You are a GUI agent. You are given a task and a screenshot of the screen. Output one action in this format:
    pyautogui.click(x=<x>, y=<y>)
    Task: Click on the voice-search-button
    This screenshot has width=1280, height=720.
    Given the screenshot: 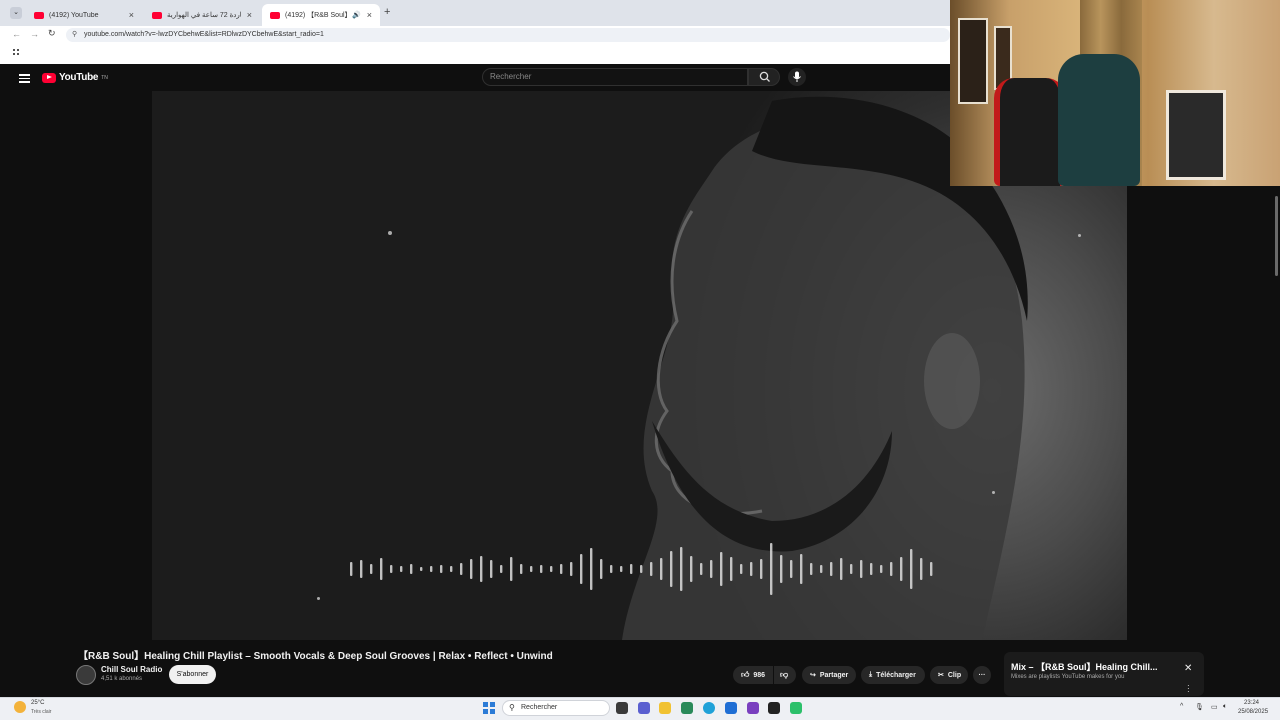 What is the action you would take?
    pyautogui.click(x=797, y=77)
    